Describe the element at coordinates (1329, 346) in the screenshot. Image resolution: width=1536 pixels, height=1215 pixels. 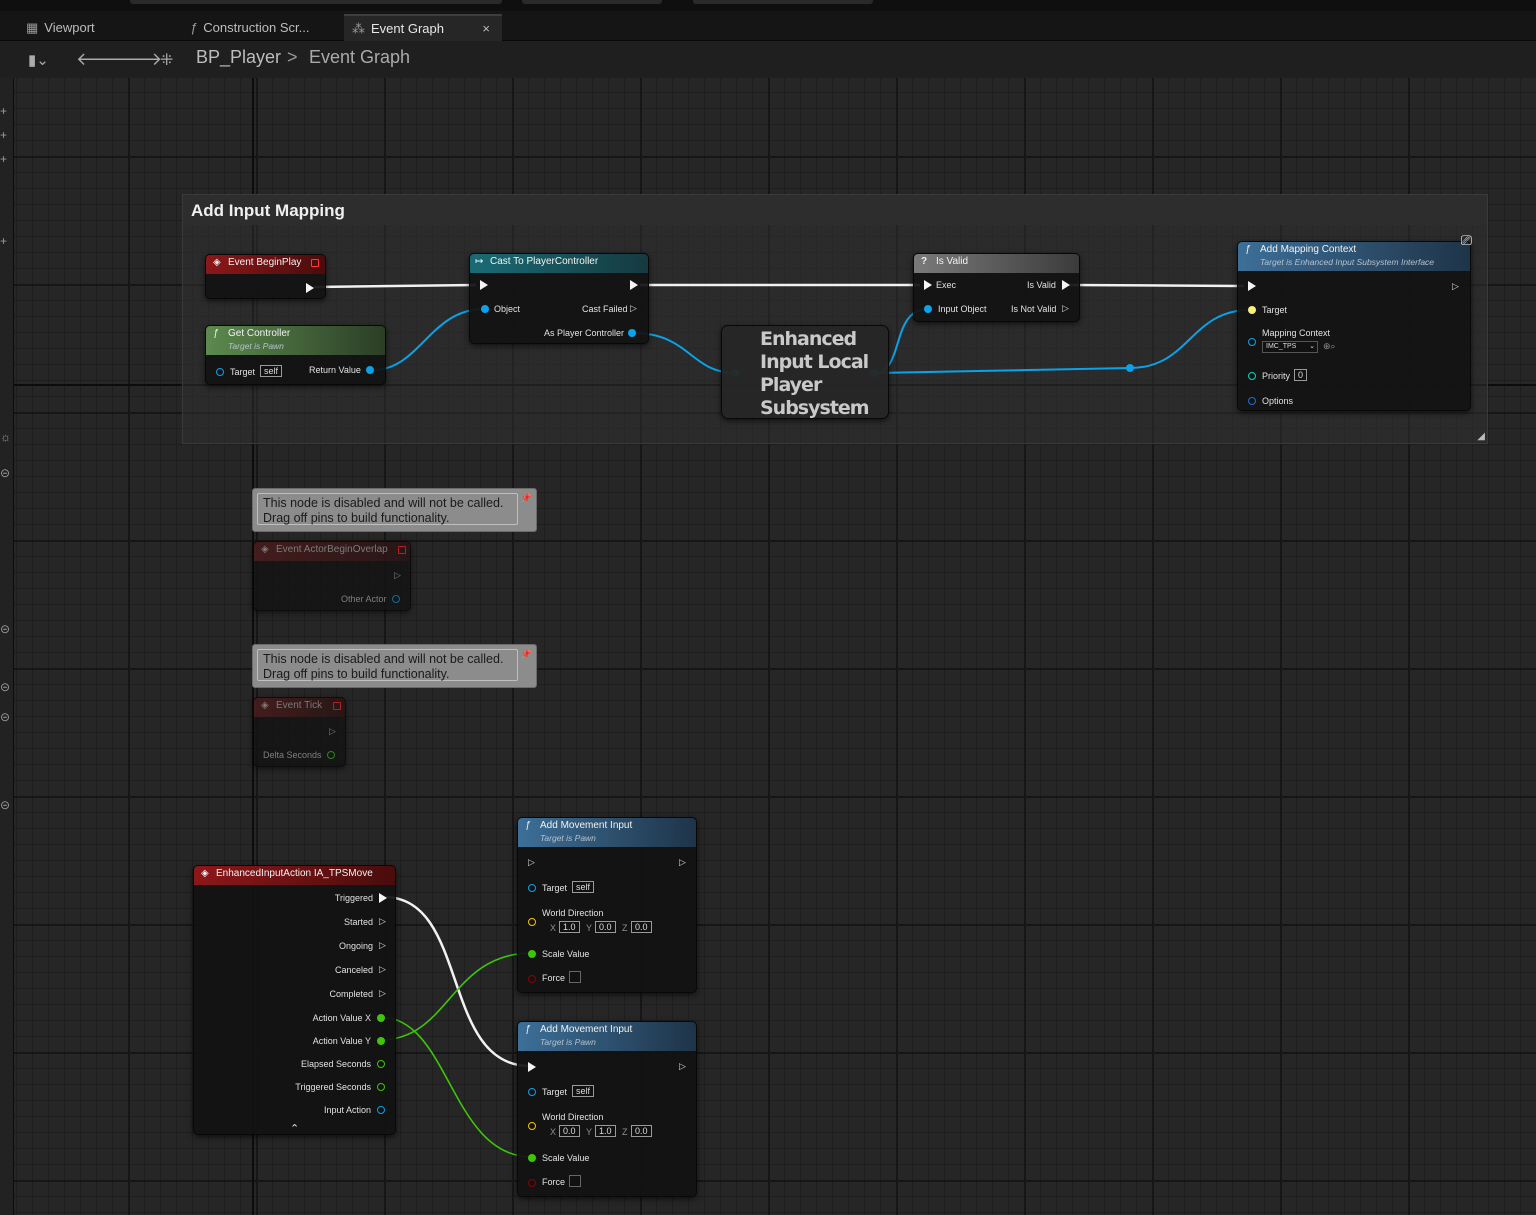
I see `browse-icon: ⊕⌕` at that location.